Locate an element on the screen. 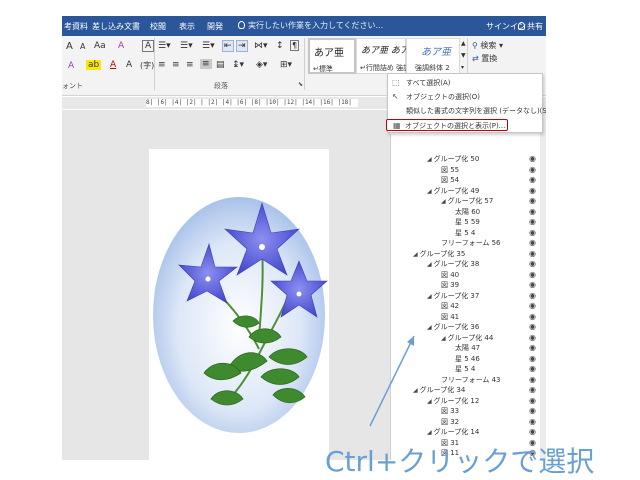 This screenshot has width=640, height=480. annotation-arrow is located at coordinates (392, 381).